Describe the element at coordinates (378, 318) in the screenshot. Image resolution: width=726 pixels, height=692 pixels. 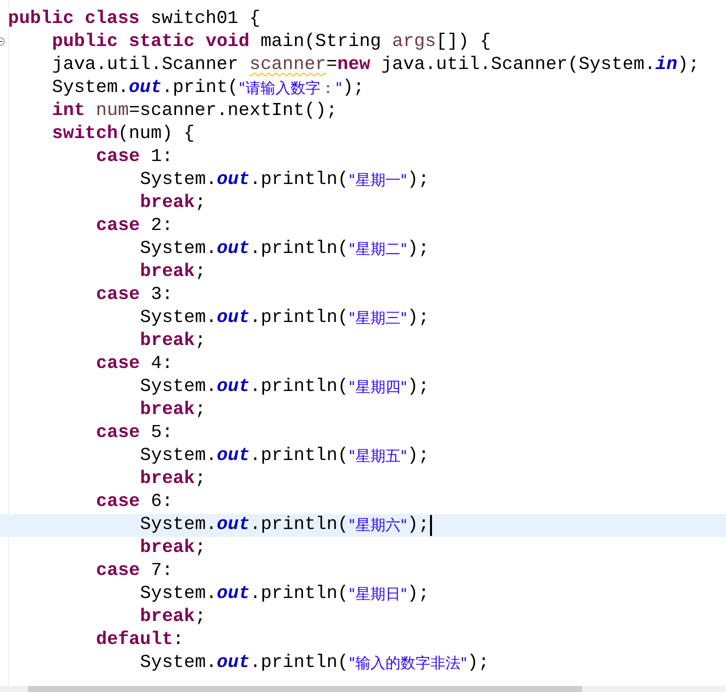
I see `string-literal: "星期三"` at that location.